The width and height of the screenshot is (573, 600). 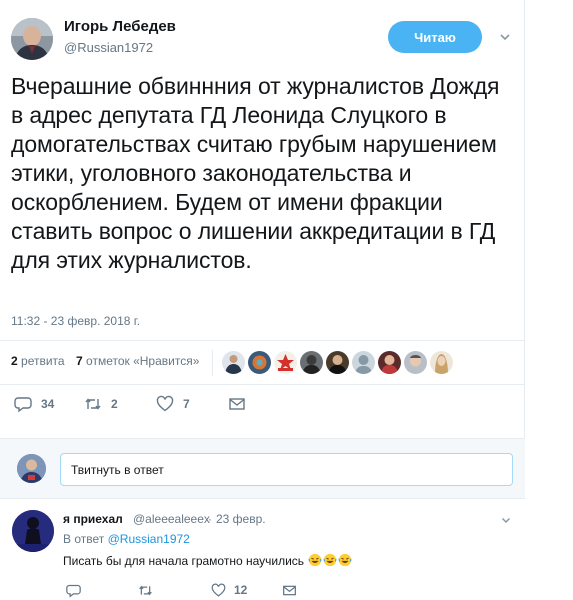 I want to click on tweet-stats: 2 ретвита 7 отметок «Нравится», so click(x=262, y=362).